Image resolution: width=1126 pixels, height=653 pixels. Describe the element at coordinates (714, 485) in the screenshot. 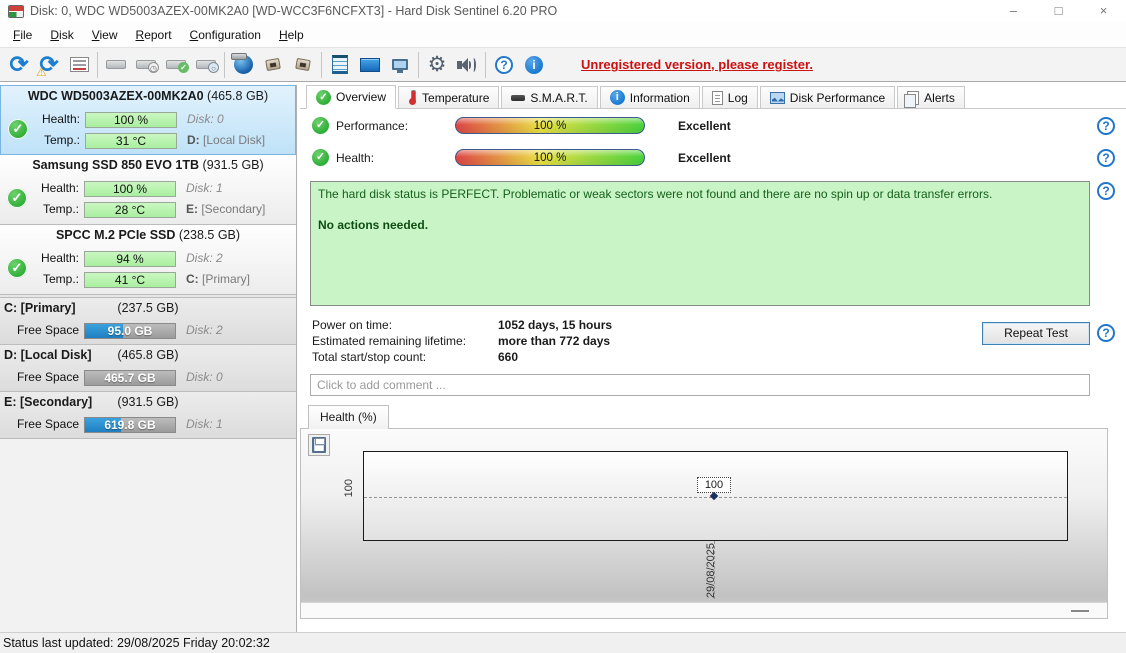

I see `data-point-label: 100` at that location.